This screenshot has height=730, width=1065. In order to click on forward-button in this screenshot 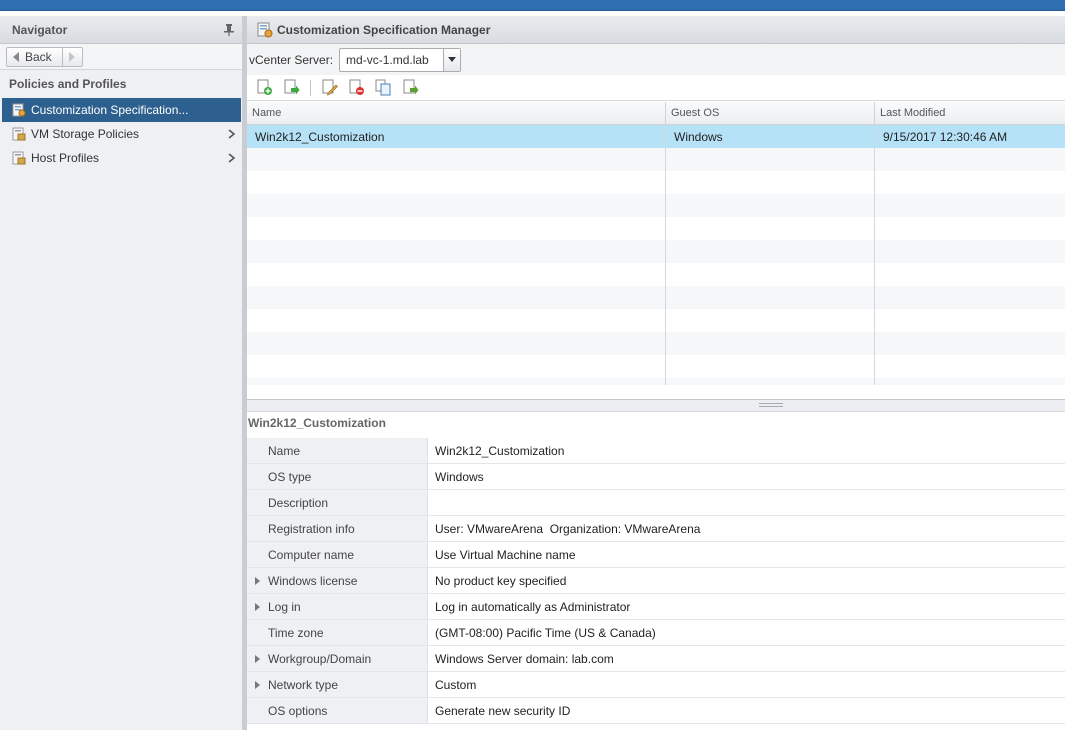, I will do `click(72, 56)`.